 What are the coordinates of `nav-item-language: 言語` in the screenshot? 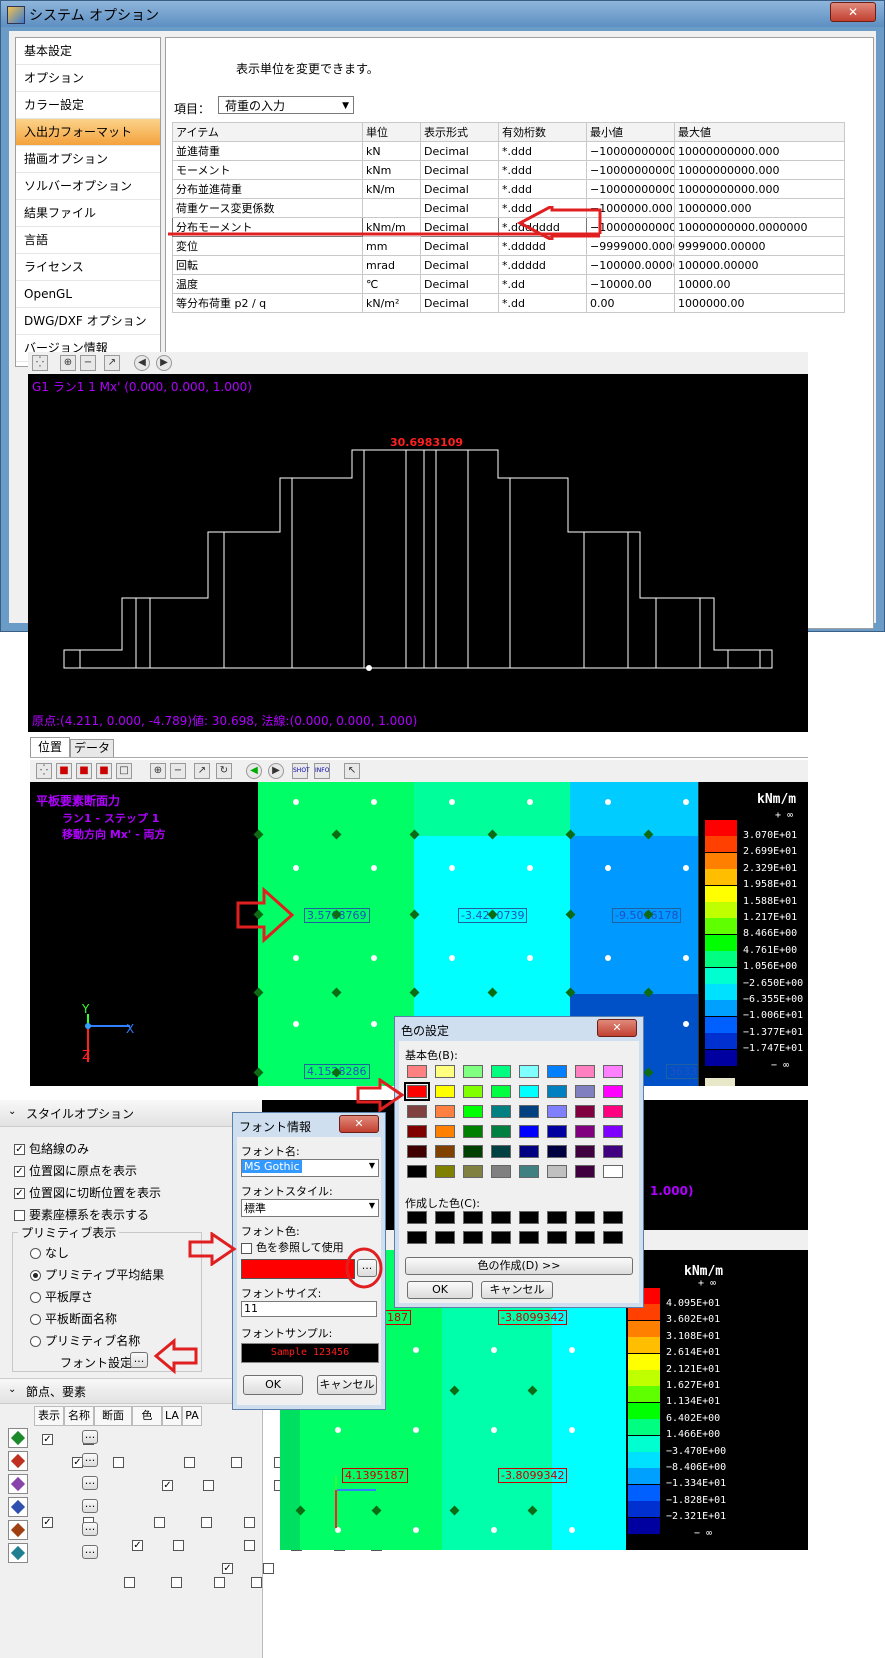 It's located at (88, 240).